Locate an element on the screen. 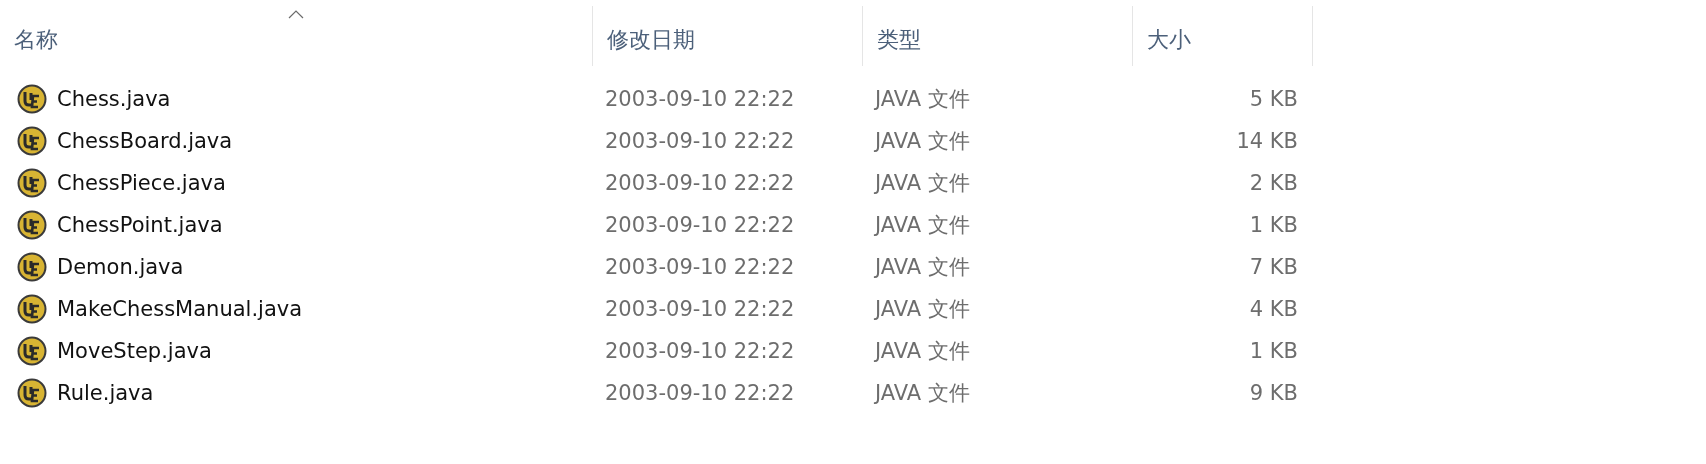 The image size is (1706, 464). column-header: 类型 is located at coordinates (898, 40).